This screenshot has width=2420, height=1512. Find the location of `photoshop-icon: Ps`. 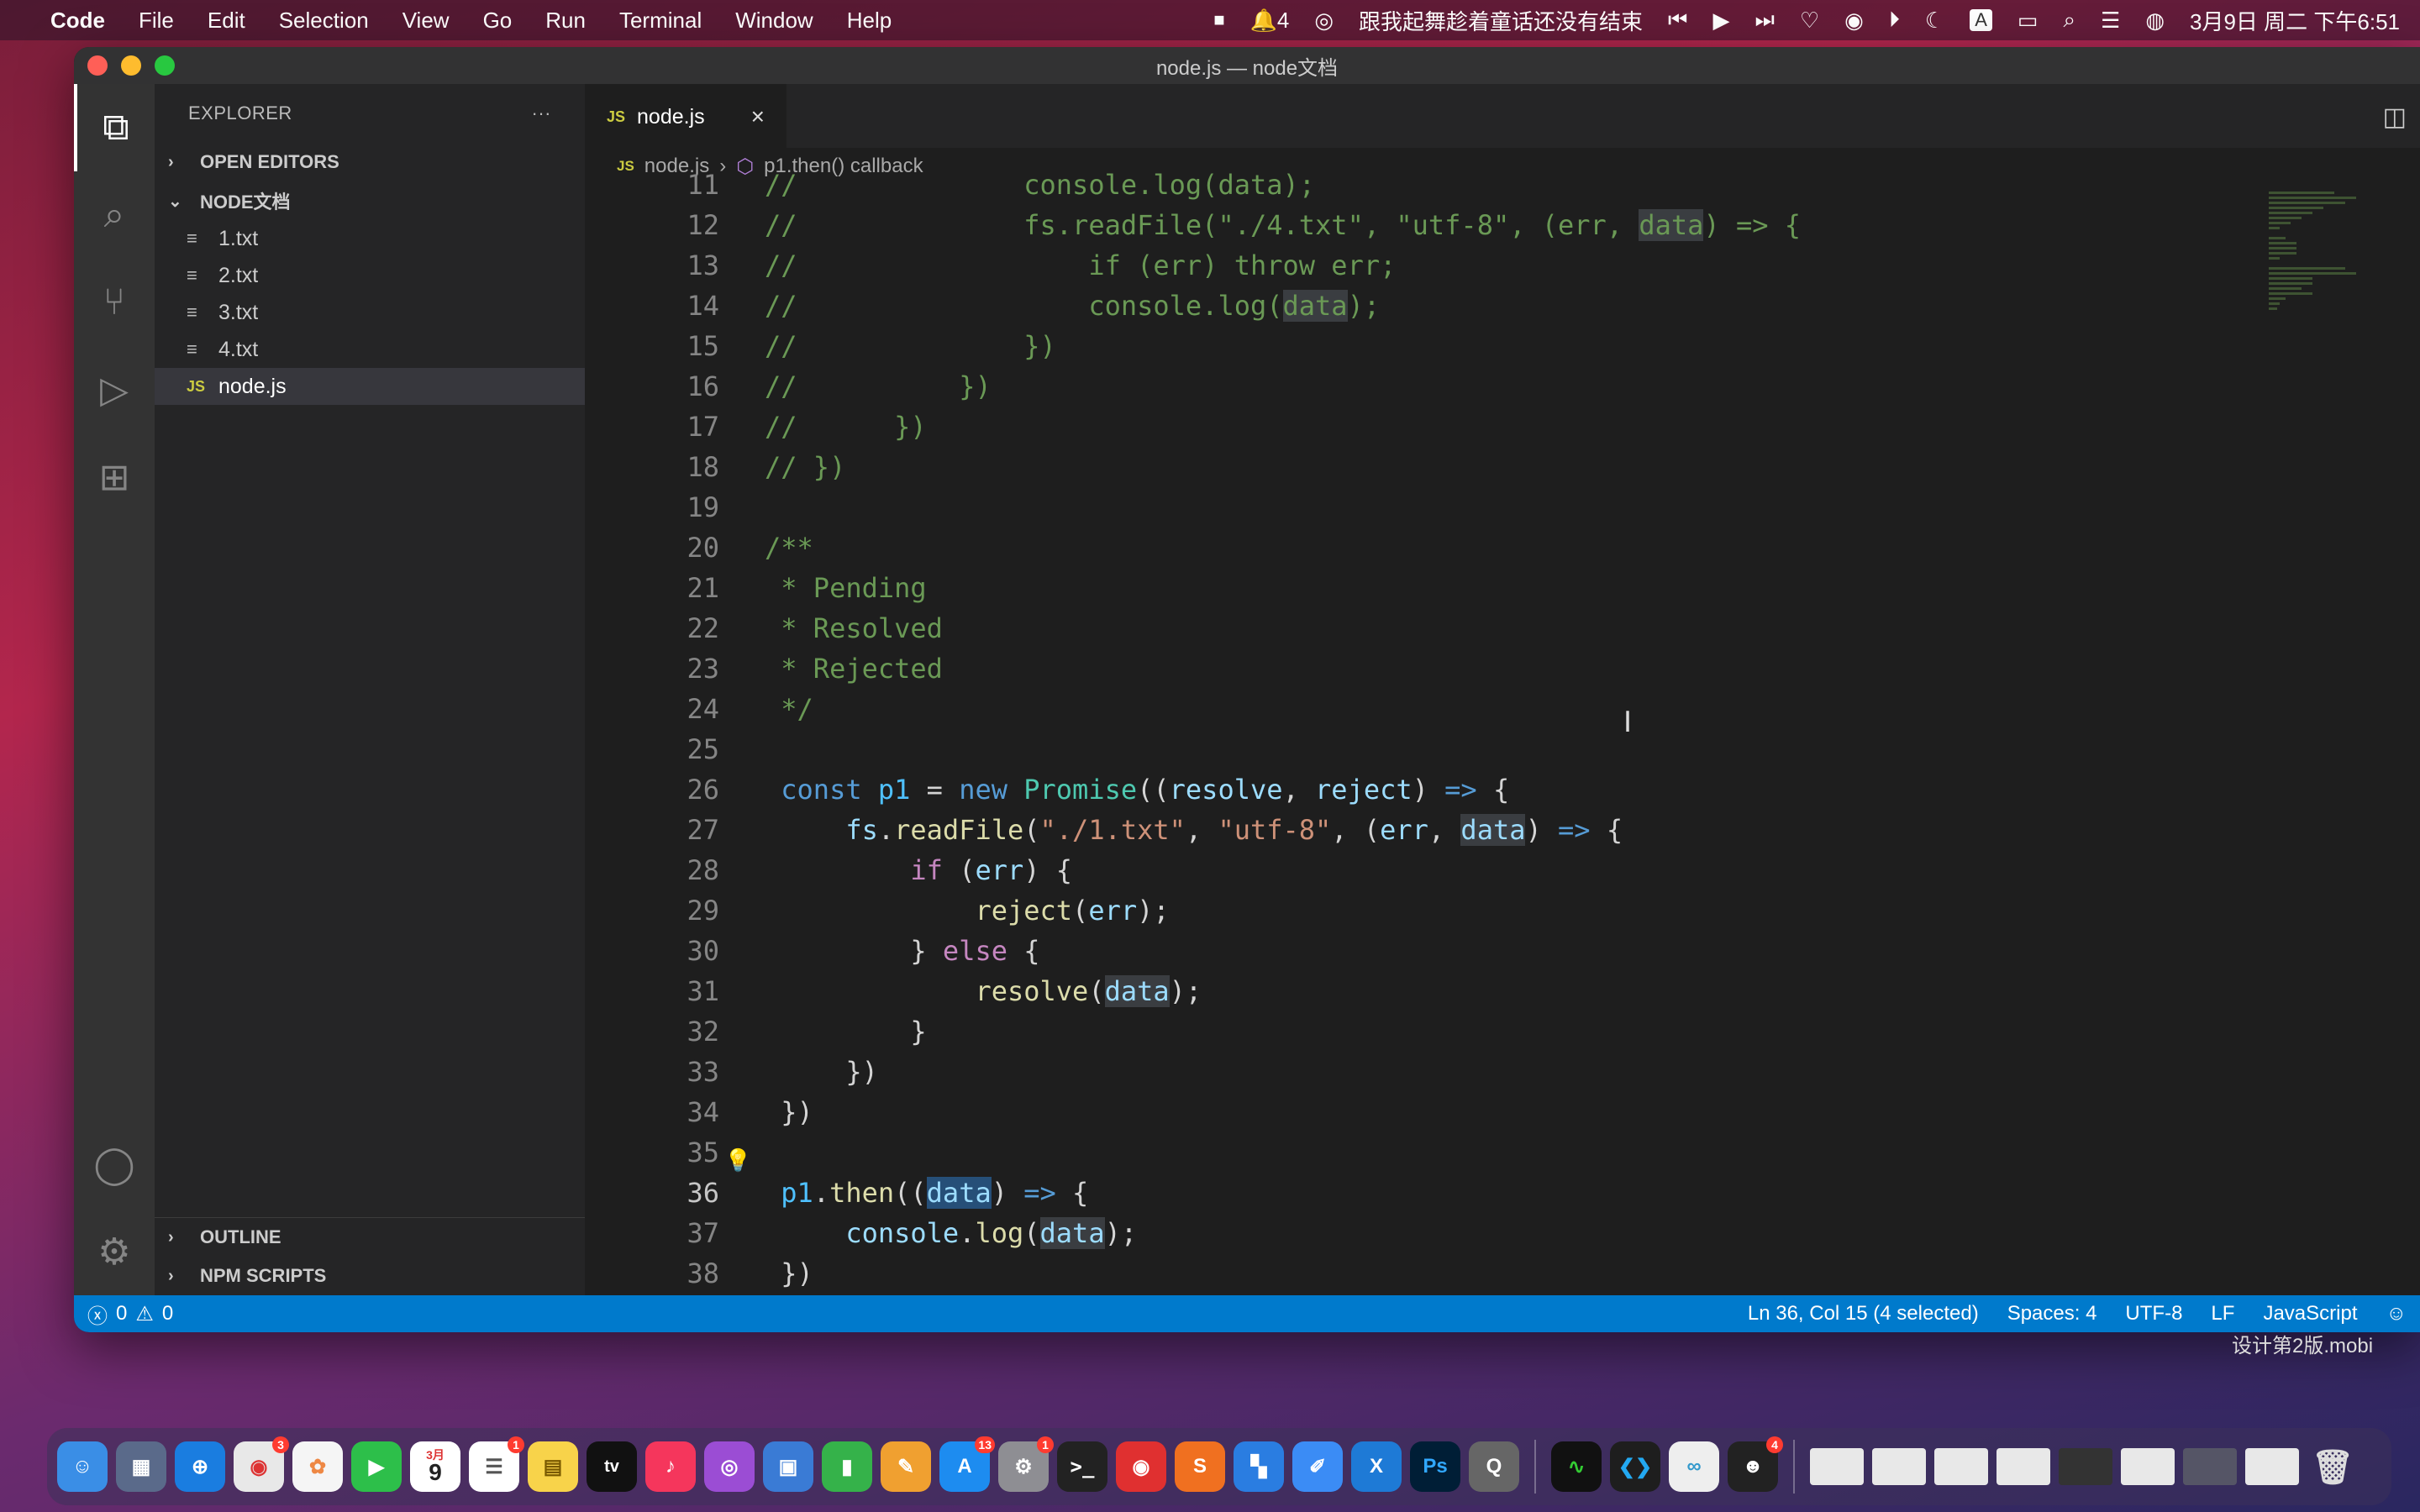

photoshop-icon: Ps is located at coordinates (1435, 1466).